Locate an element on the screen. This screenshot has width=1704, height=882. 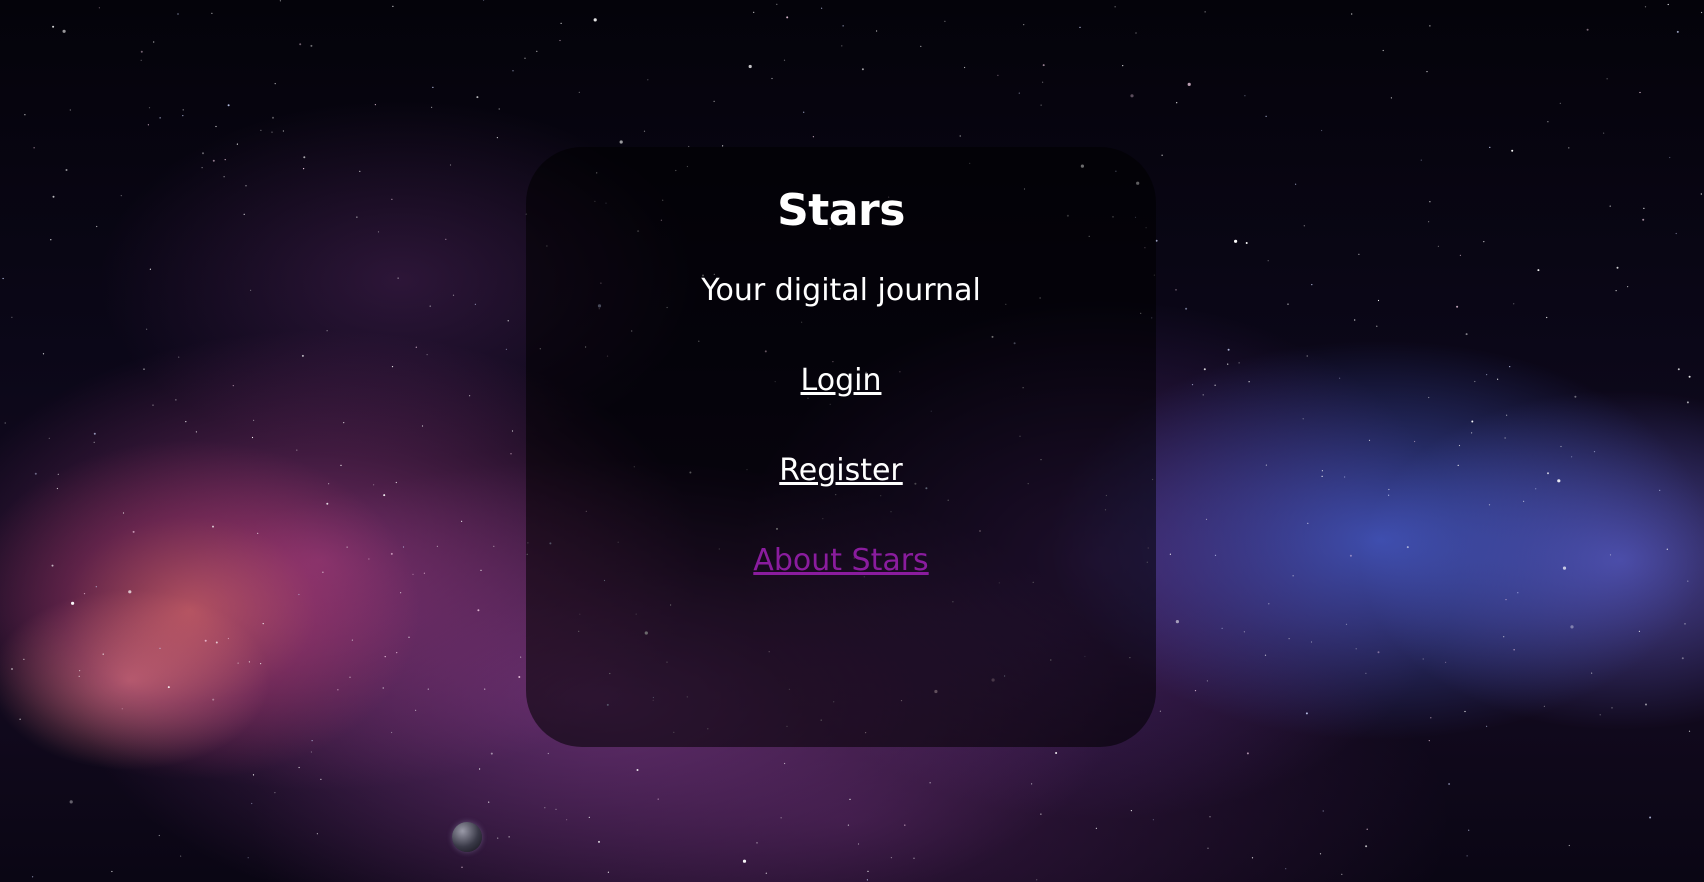
register-link: Register is located at coordinates (841, 471).